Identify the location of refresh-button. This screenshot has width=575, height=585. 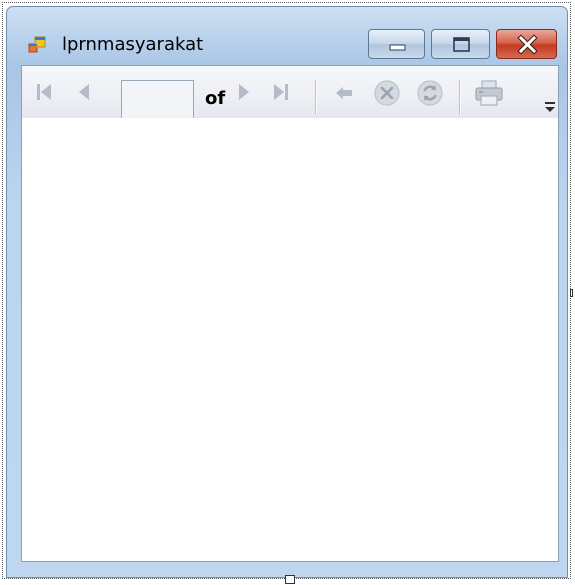
(430, 92).